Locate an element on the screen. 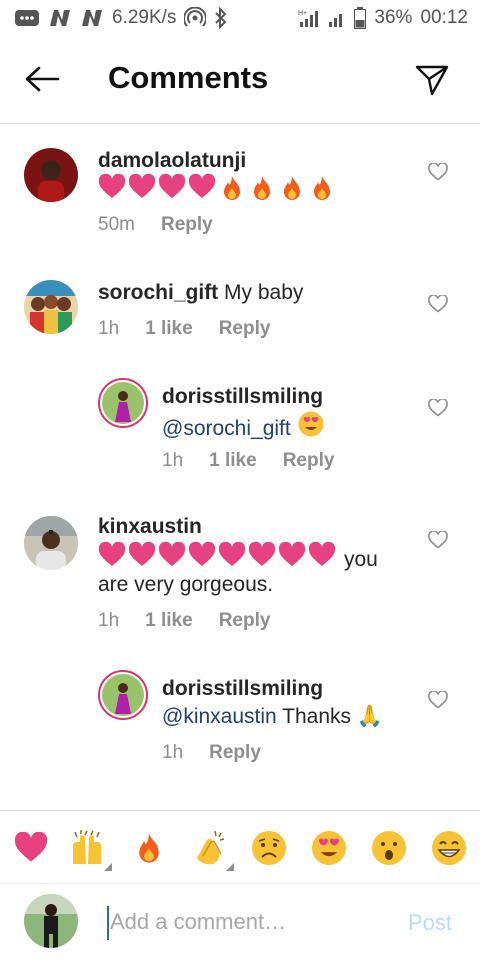 This screenshot has width=480, height=960. message-icon is located at coordinates (27, 18).